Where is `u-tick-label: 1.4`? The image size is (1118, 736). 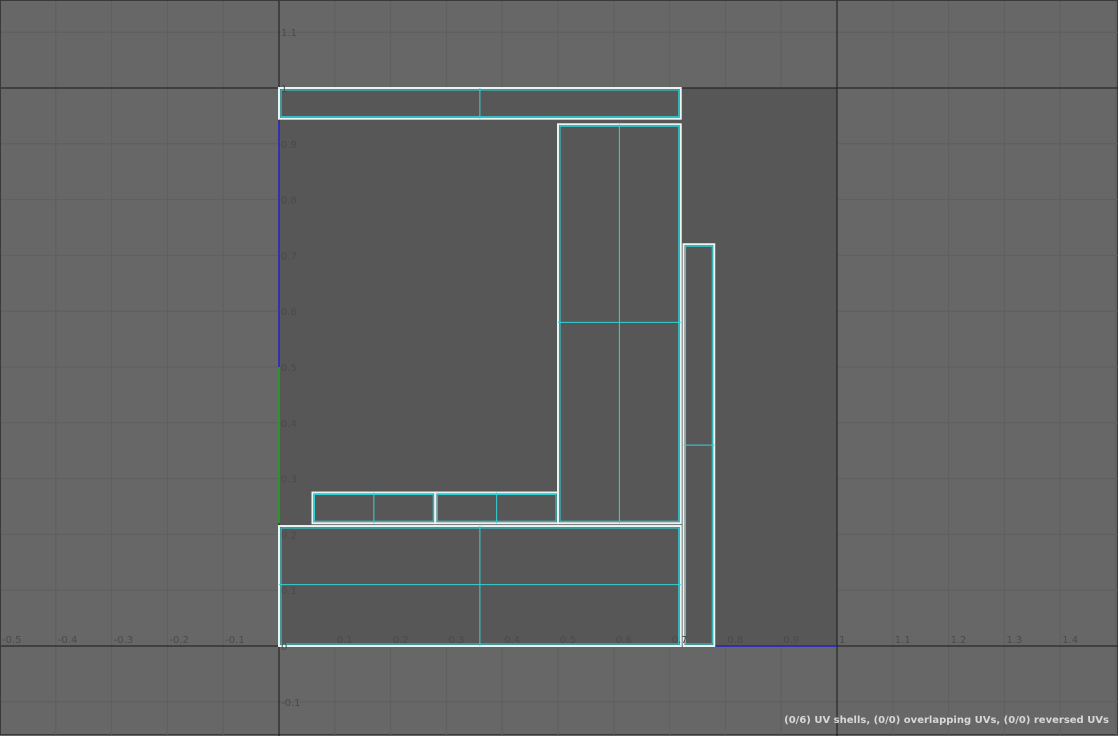 u-tick-label: 1.4 is located at coordinates (1070, 640).